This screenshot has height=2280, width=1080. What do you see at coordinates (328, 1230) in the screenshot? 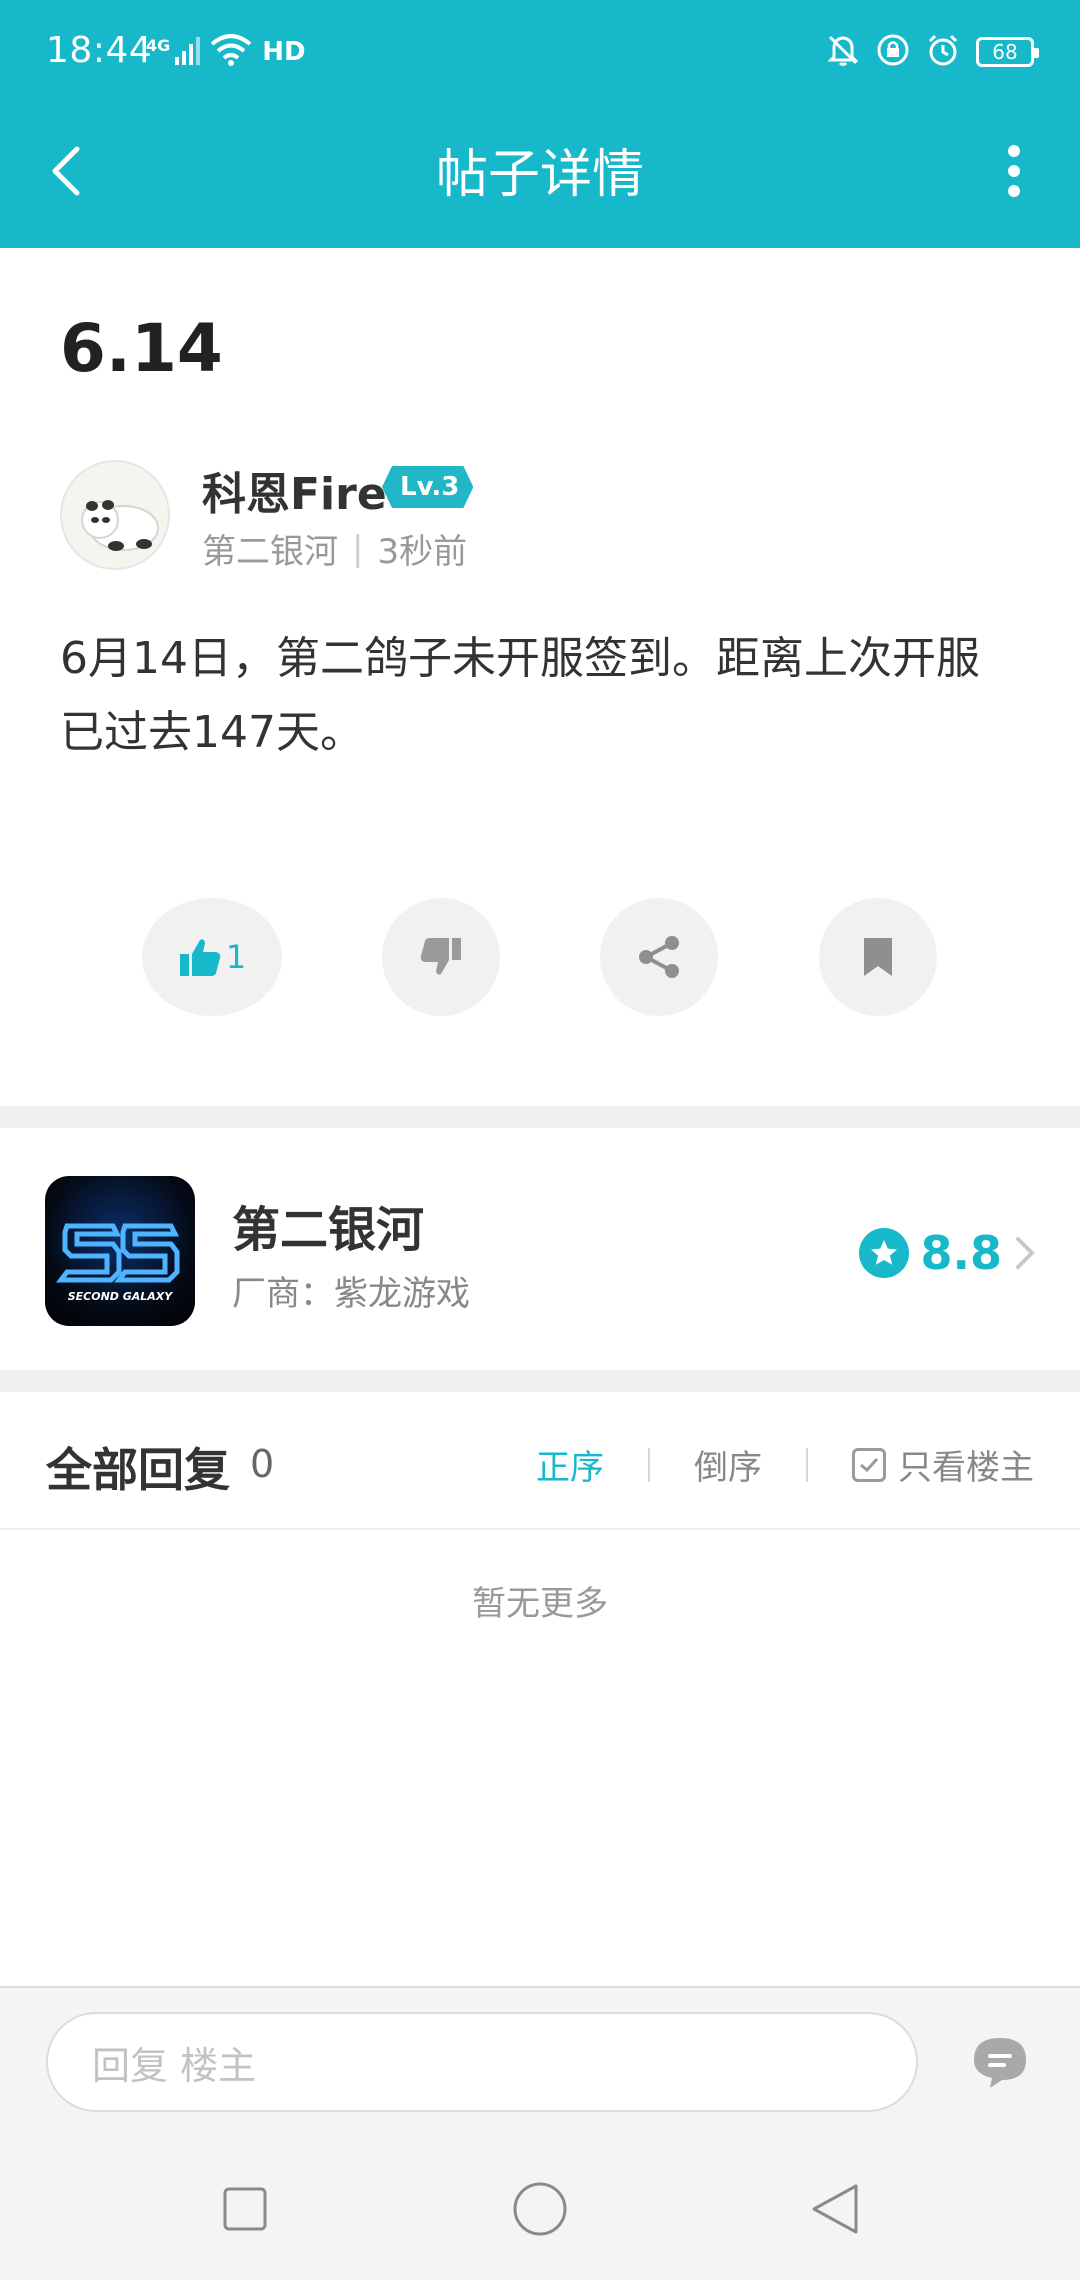
I see `game-name: 第二银河` at bounding box center [328, 1230].